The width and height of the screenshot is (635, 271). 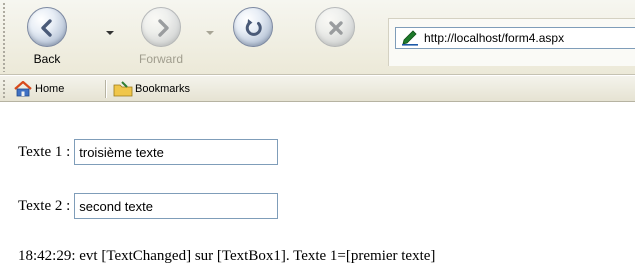 What do you see at coordinates (176, 152) in the screenshot?
I see `texte1-input` at bounding box center [176, 152].